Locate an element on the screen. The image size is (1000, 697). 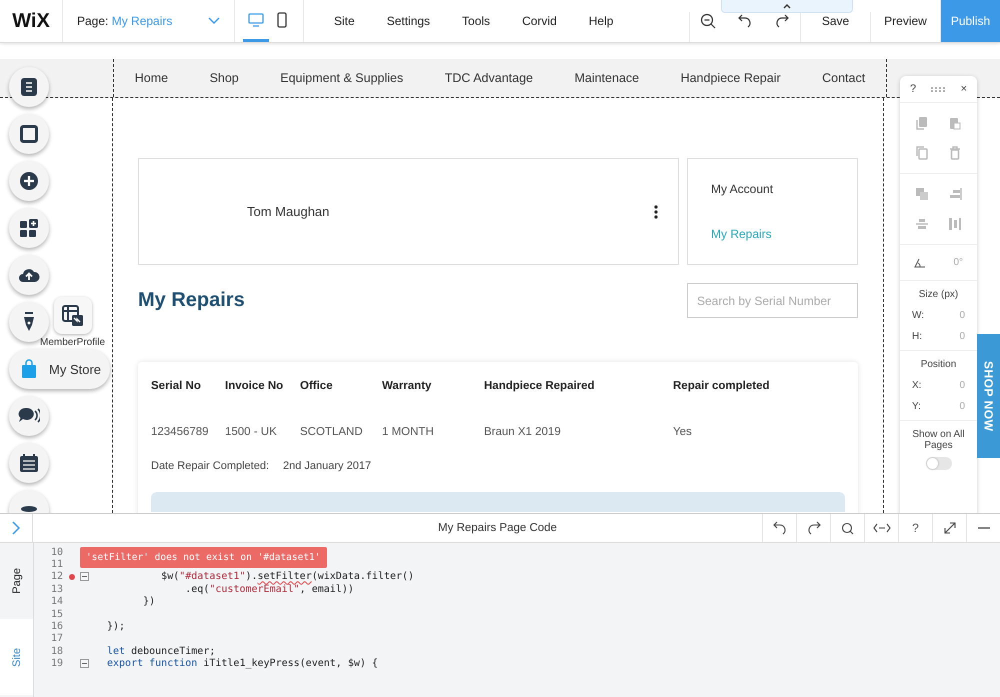
page-heading: My Repairs is located at coordinates (191, 300).